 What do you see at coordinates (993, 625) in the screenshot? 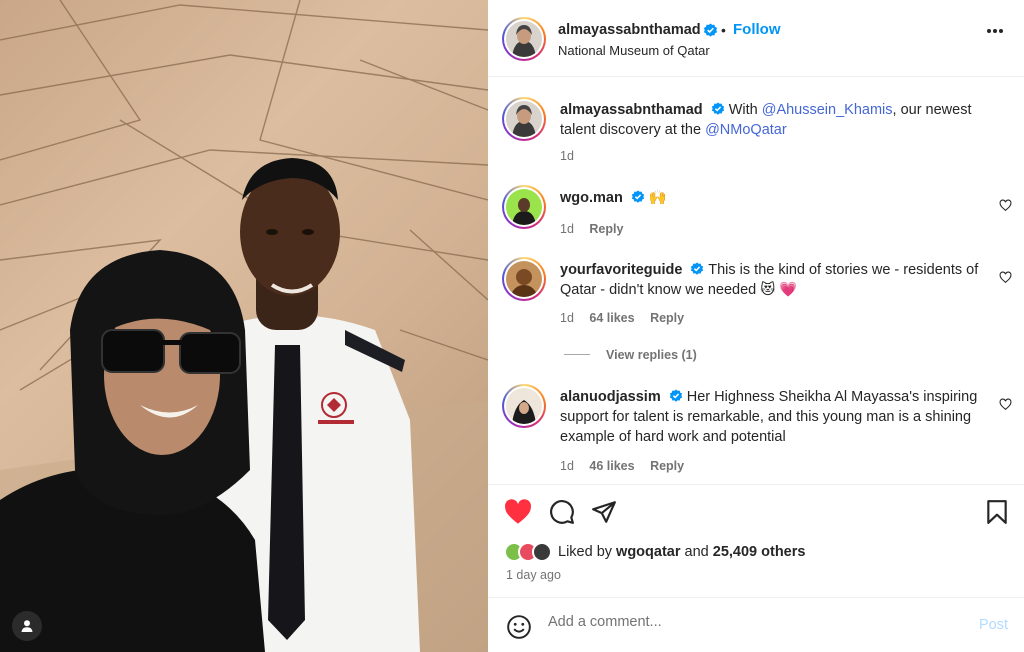
I see `post-comment-button: Post` at bounding box center [993, 625].